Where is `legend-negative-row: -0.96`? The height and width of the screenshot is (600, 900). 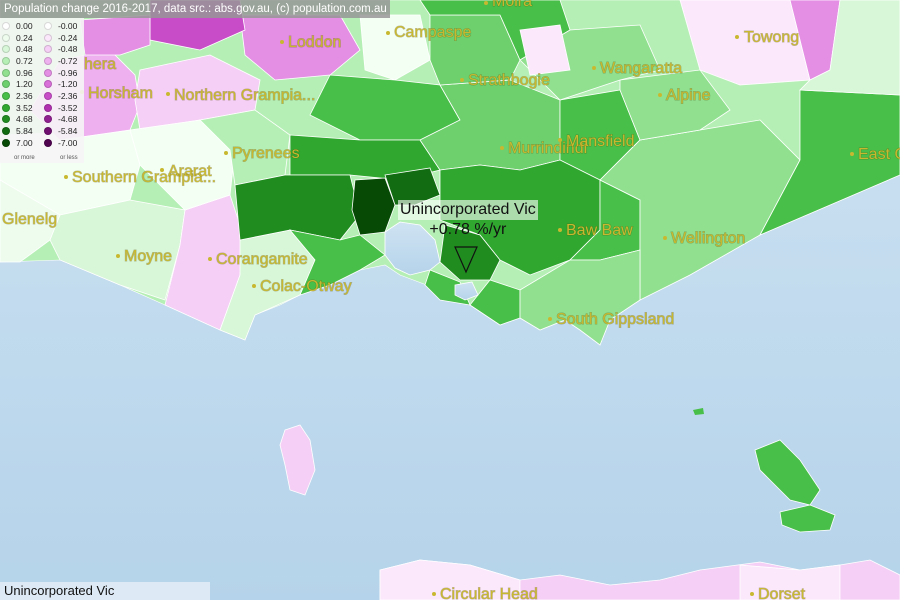 legend-negative-row: -0.96 is located at coordinates (60, 73).